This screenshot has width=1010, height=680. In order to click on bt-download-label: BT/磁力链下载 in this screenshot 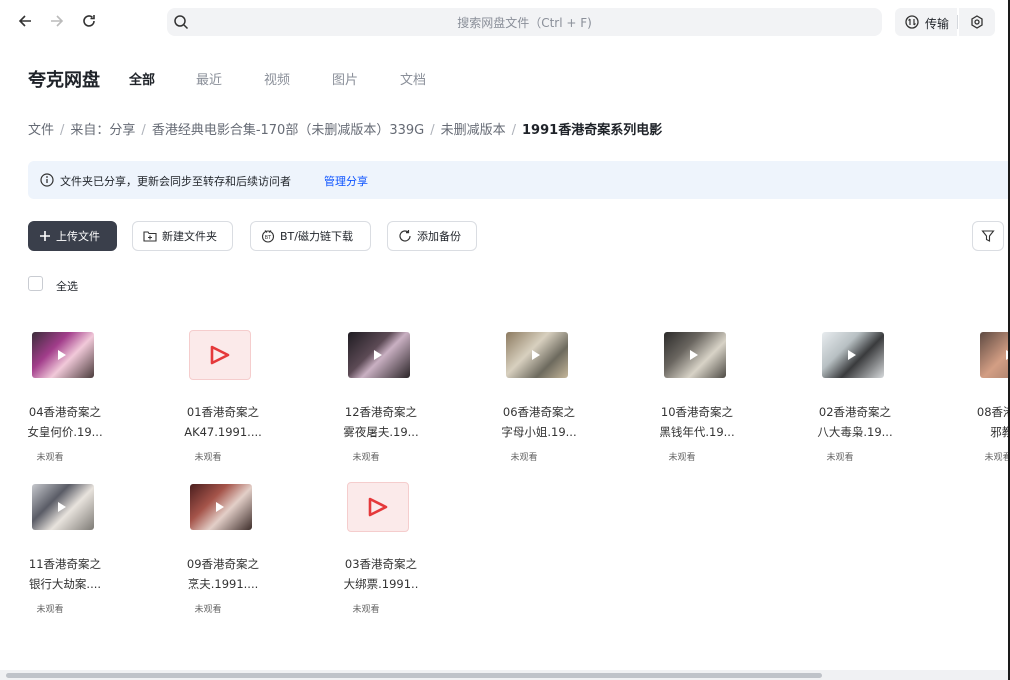, I will do `click(316, 236)`.